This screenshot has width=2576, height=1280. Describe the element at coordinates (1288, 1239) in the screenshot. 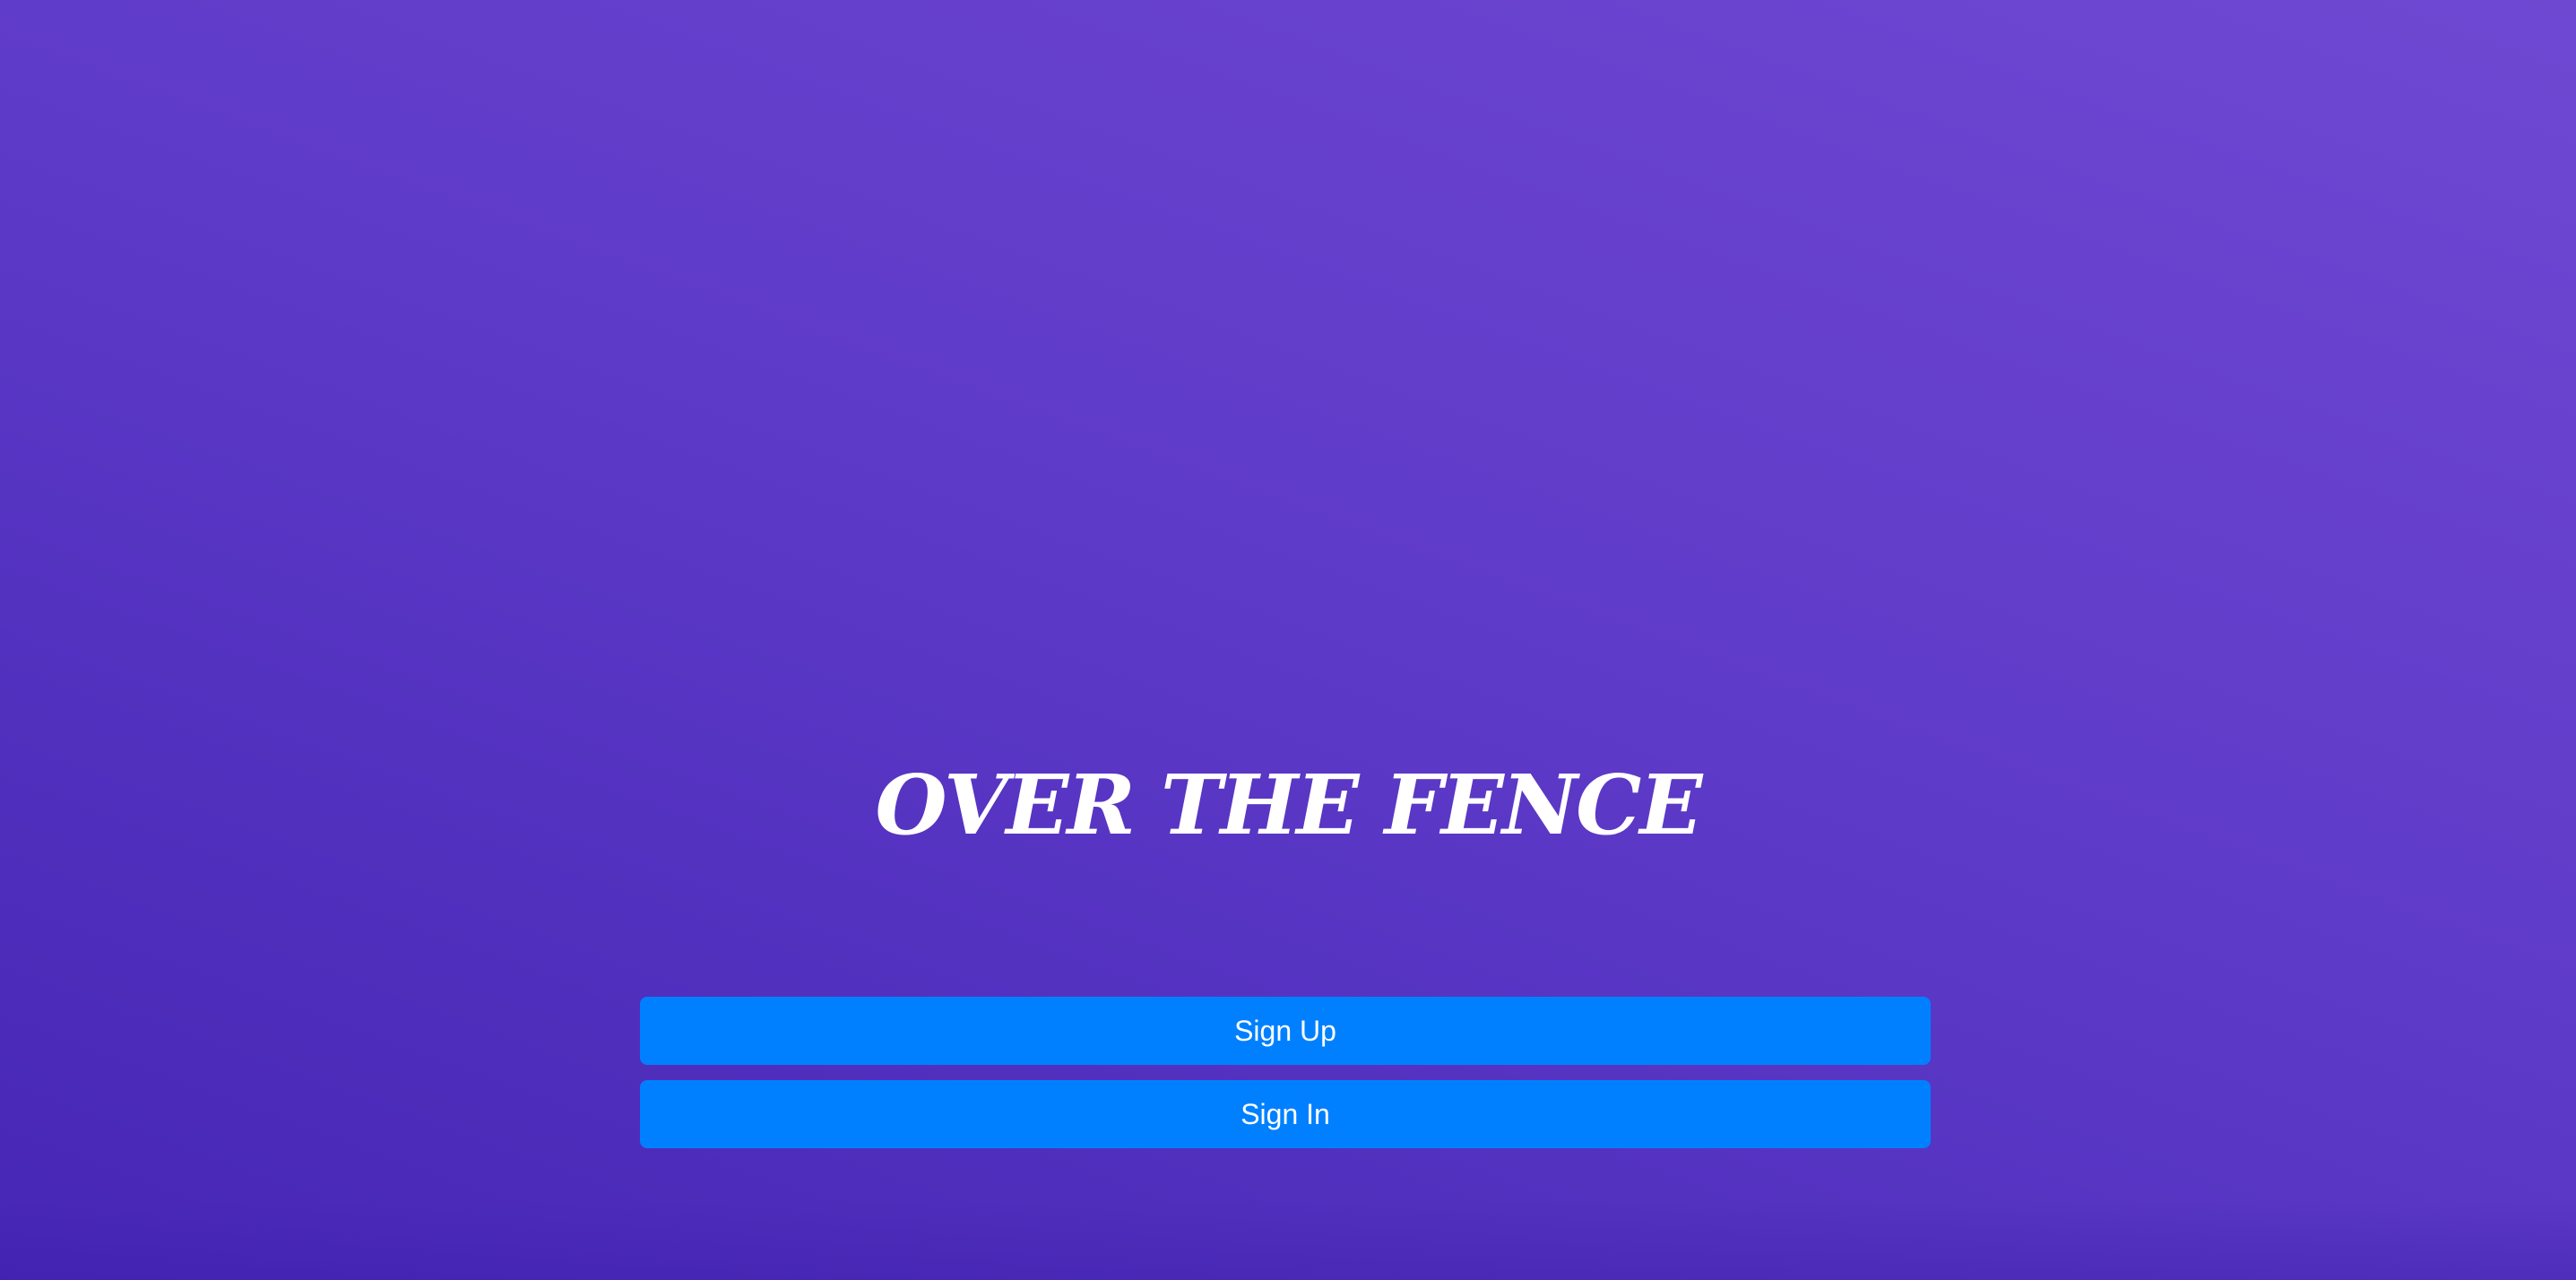

I see `bottom-gradient-shade` at that location.